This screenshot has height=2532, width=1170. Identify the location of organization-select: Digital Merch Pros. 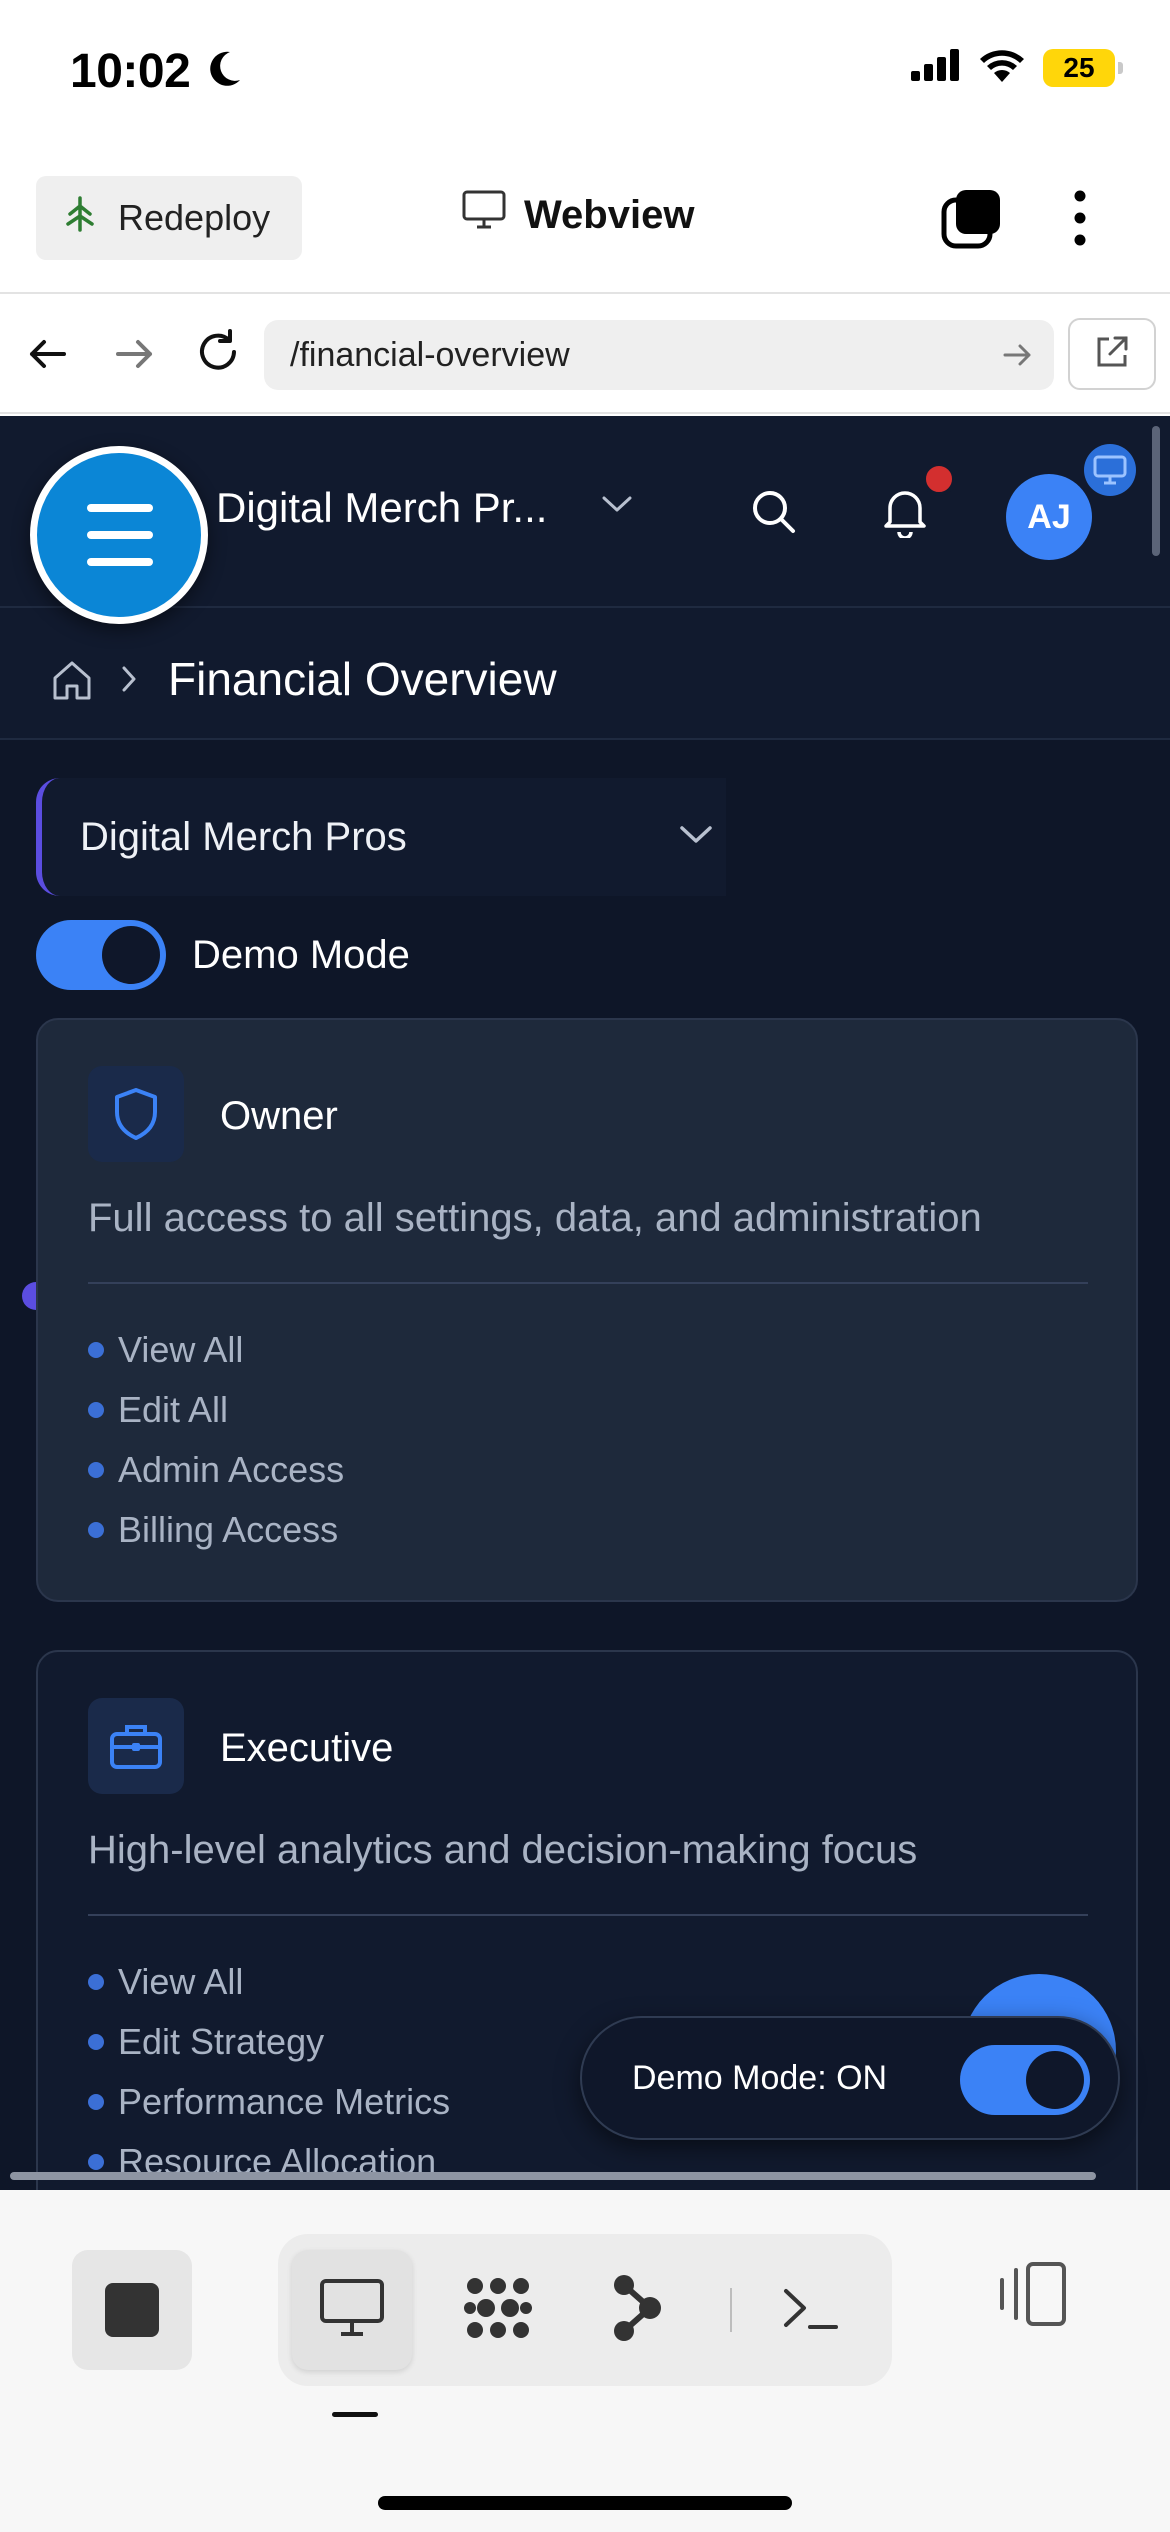
(381, 837).